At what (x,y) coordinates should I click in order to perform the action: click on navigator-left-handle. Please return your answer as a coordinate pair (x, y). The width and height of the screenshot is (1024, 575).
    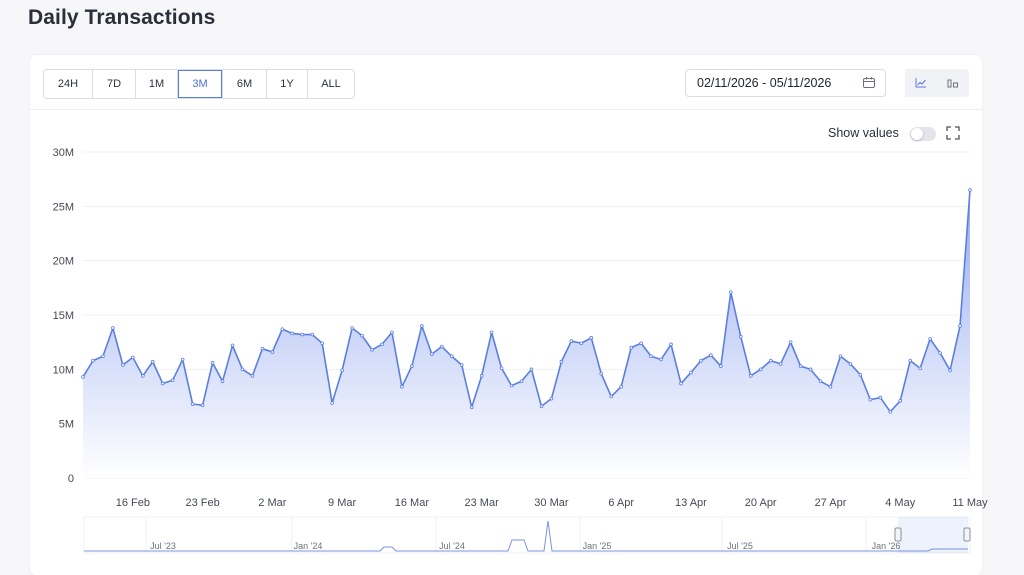
    Looking at the image, I should click on (898, 534).